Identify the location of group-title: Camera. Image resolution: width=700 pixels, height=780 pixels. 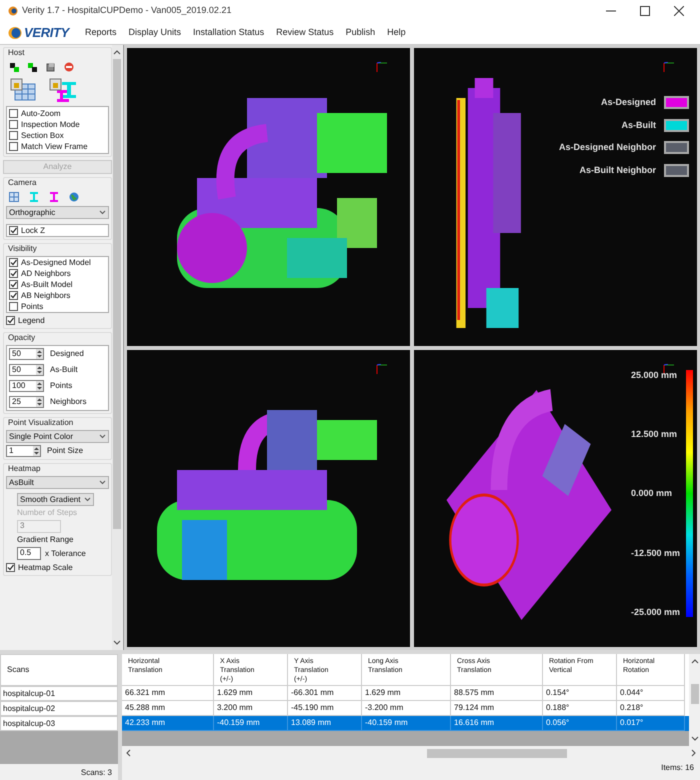
(22, 183).